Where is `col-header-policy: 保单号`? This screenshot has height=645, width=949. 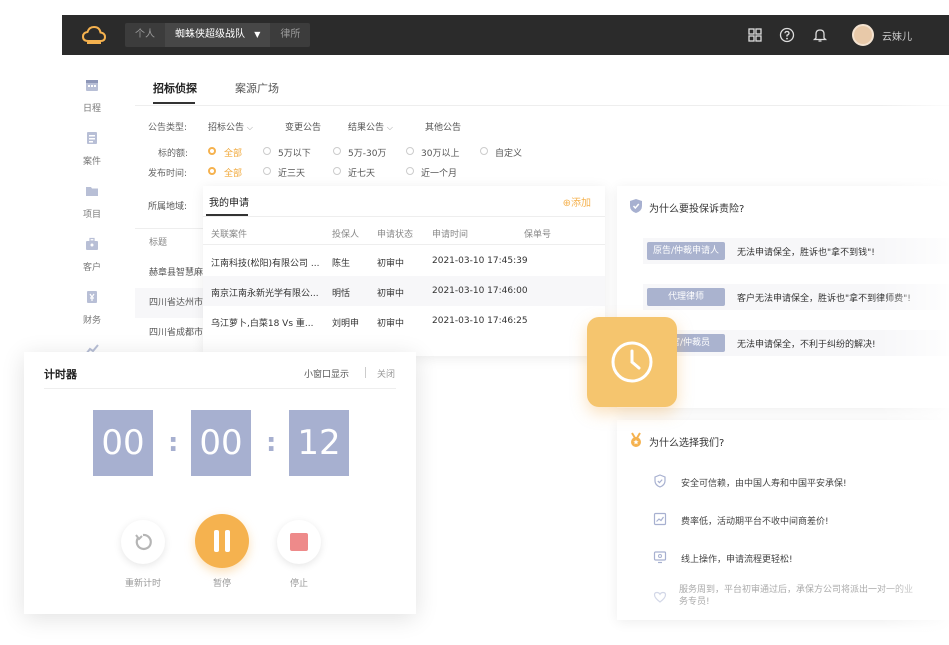
col-header-policy: 保单号 is located at coordinates (538, 235).